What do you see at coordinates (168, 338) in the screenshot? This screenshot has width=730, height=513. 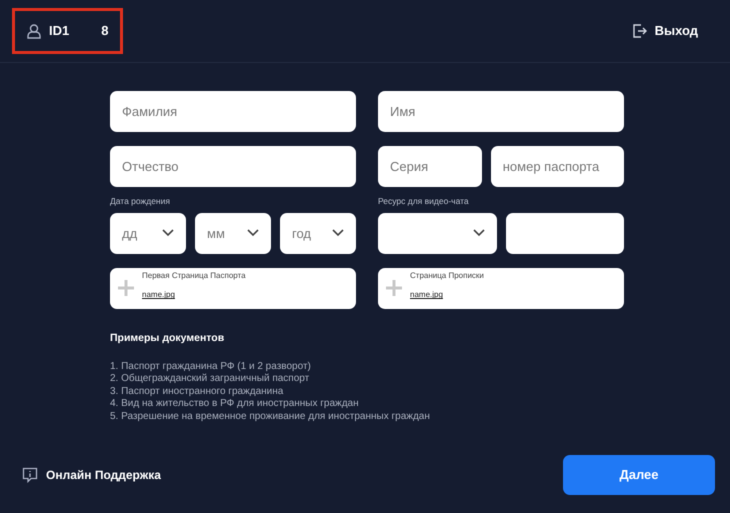 I see `section-title: Примеры документов` at bounding box center [168, 338].